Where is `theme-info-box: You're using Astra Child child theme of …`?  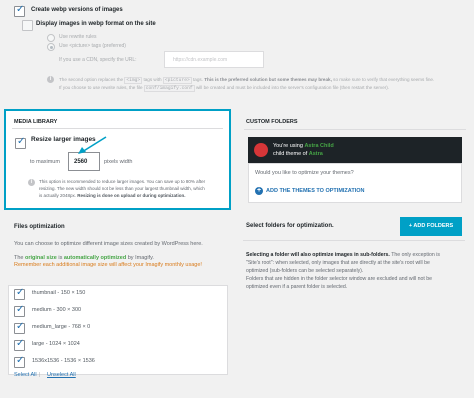 theme-info-box: You're using Astra Child child theme of … is located at coordinates (355, 150).